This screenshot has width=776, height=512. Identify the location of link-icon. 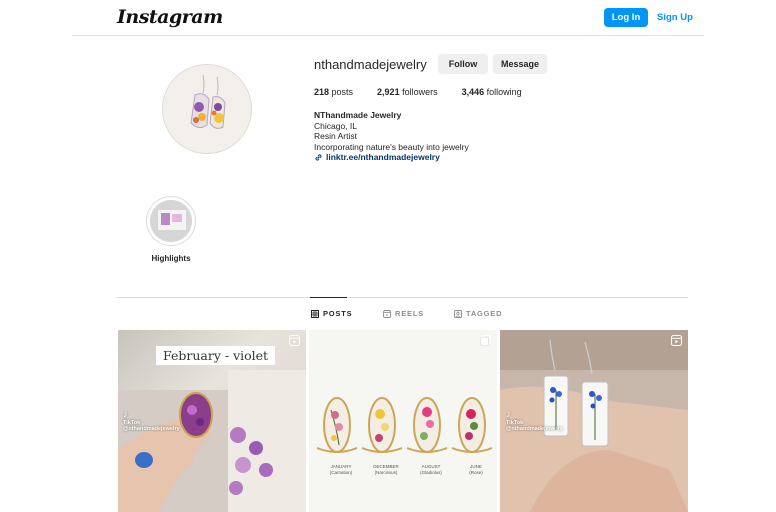
(318, 157).